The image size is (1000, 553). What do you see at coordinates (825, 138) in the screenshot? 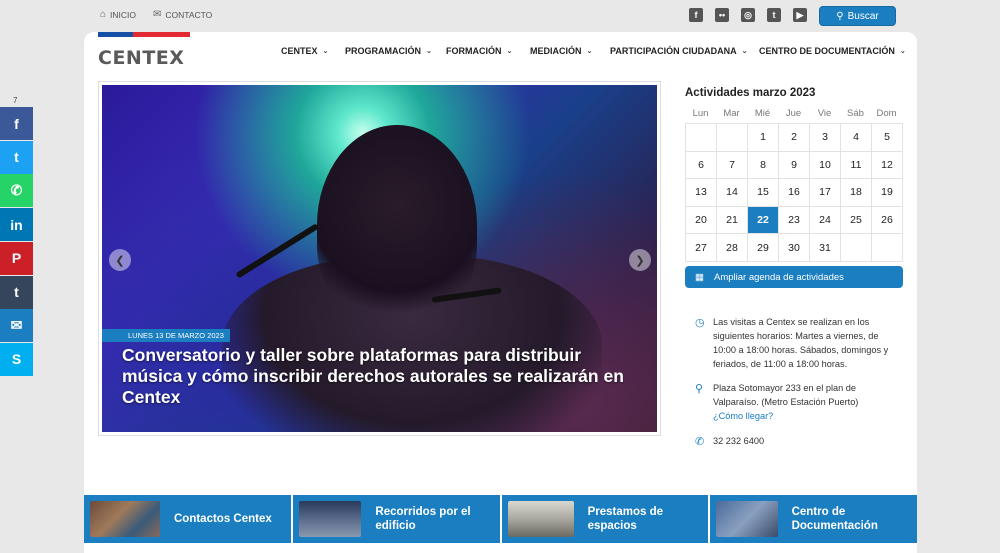
I see `calendar-day: 3` at bounding box center [825, 138].